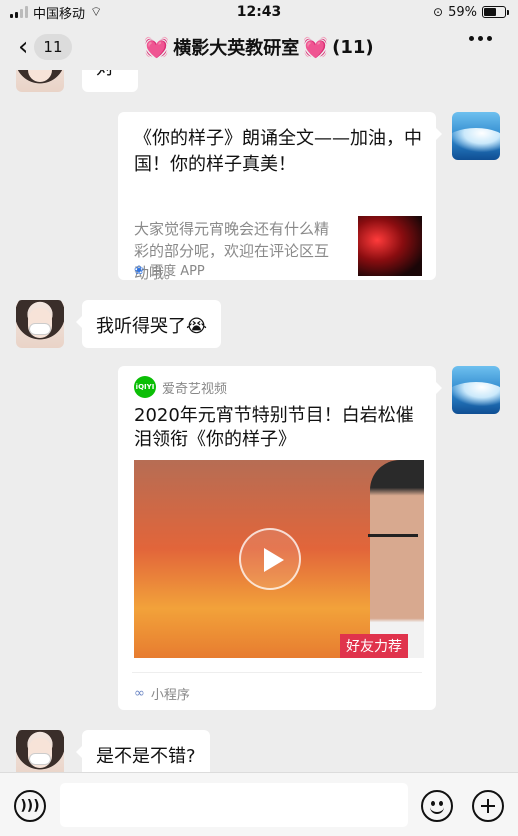  I want to click on input-toolbar: ))), so click(259, 804).